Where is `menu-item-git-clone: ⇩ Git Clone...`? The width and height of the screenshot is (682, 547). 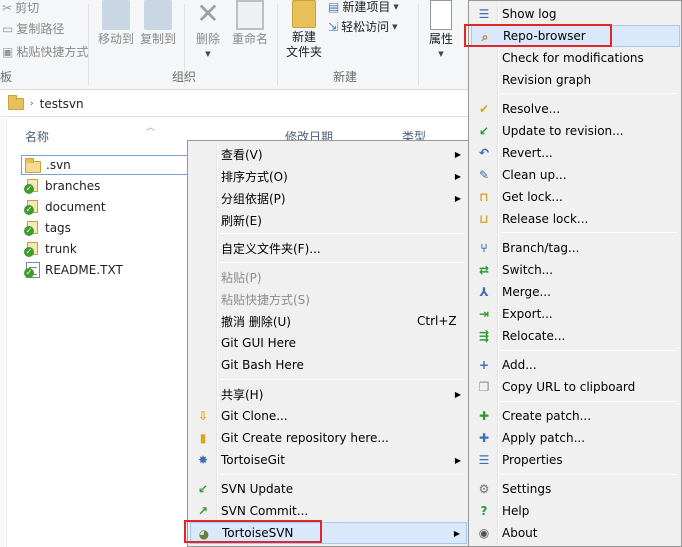
menu-item-git-clone: ⇩ Git Clone... is located at coordinates (328, 416).